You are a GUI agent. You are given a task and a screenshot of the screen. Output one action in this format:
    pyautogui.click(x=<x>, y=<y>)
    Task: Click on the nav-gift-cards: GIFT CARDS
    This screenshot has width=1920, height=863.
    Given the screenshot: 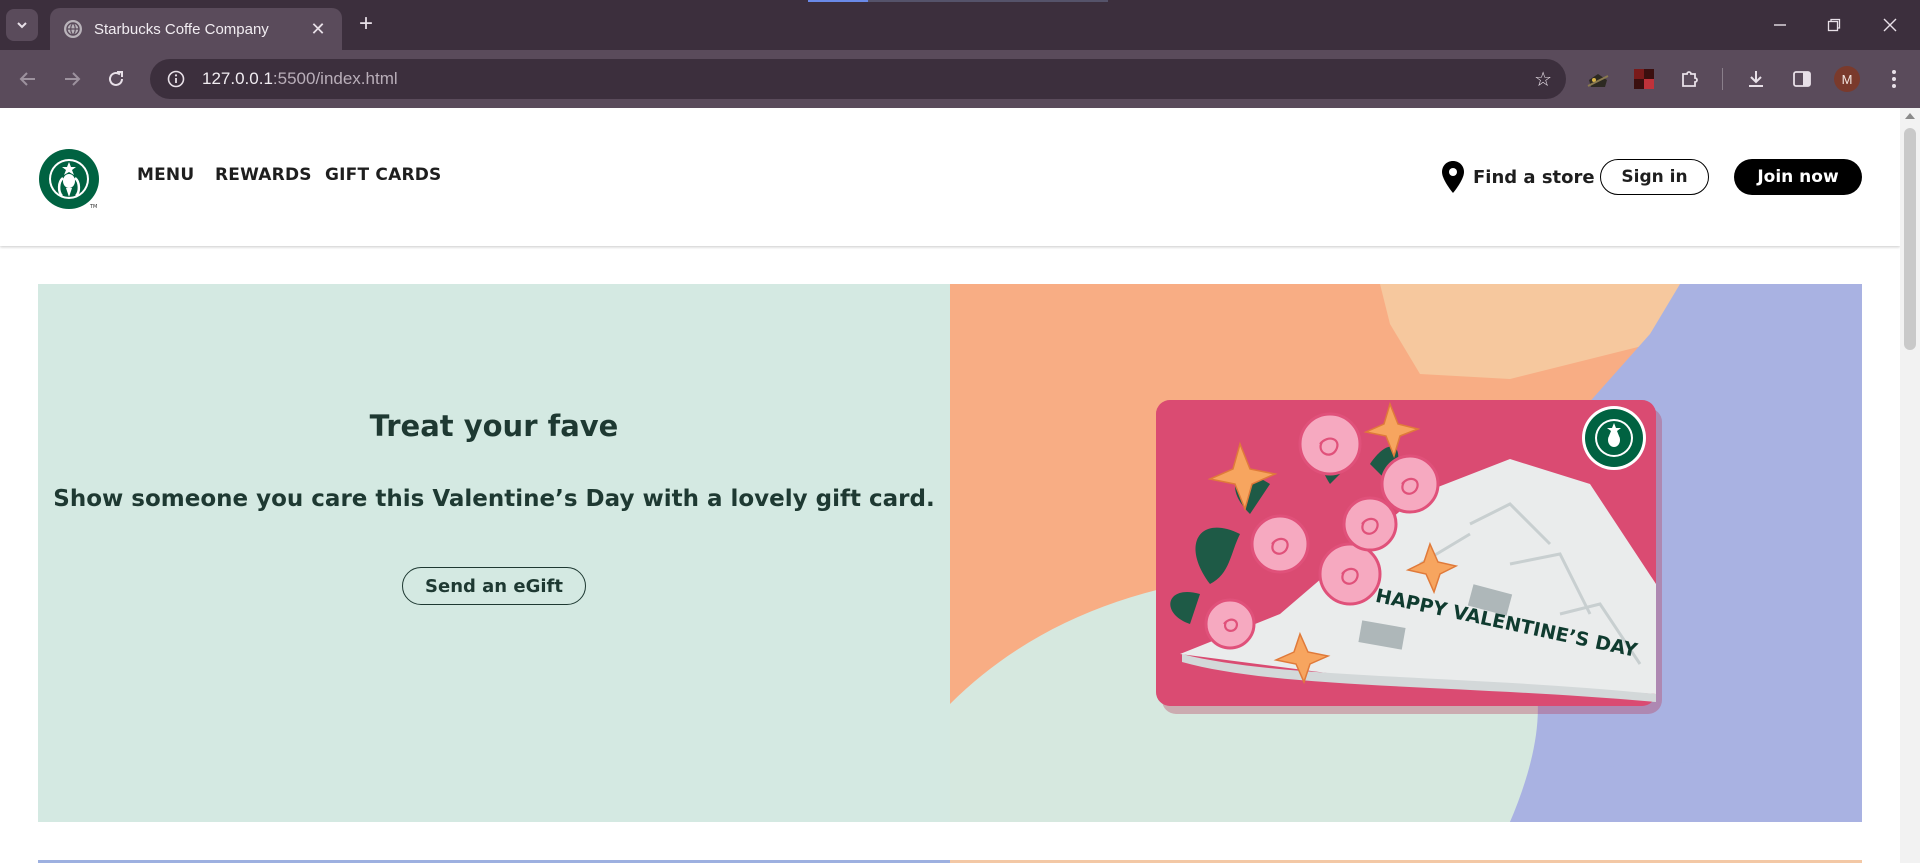 What is the action you would take?
    pyautogui.click(x=383, y=175)
    